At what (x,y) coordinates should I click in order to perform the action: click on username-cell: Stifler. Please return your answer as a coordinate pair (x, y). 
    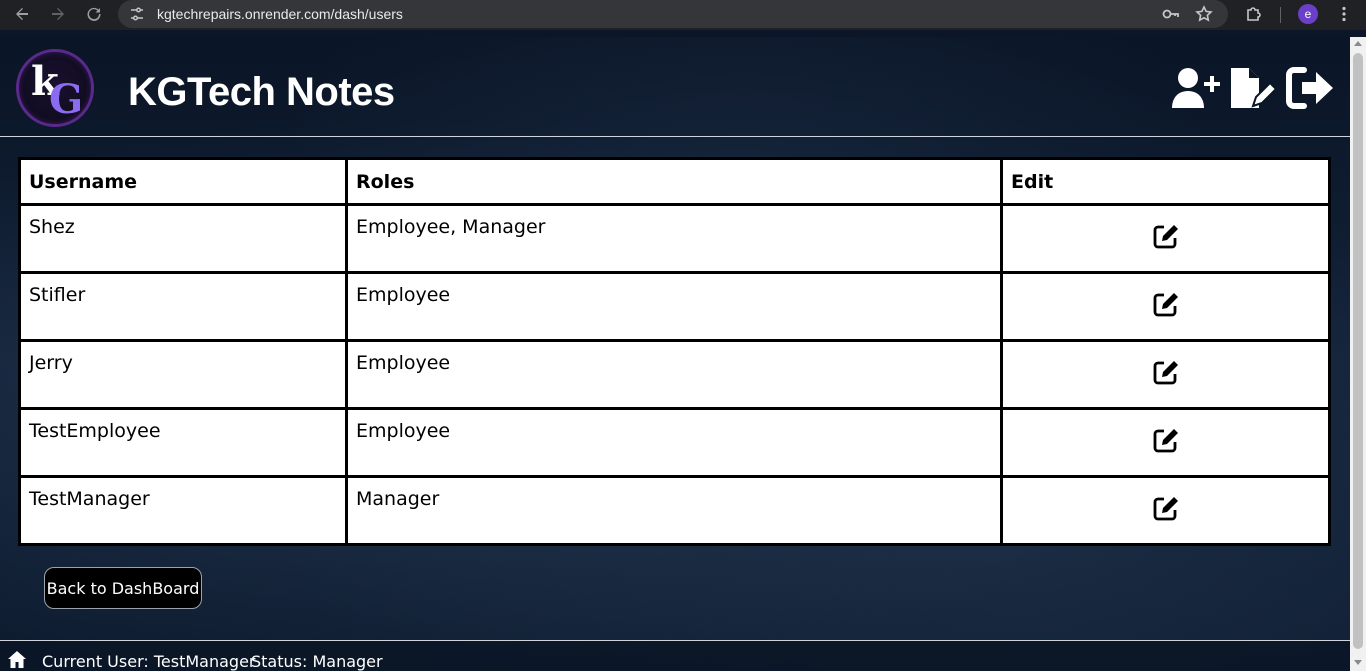
    Looking at the image, I should click on (183, 306).